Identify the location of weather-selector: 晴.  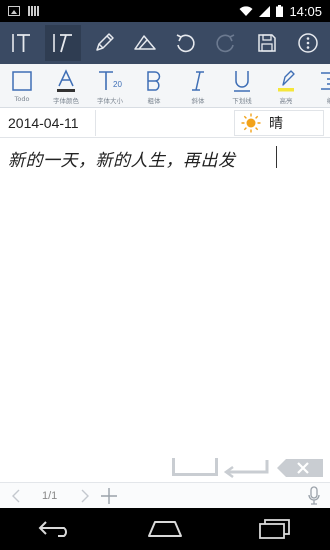
(279, 122).